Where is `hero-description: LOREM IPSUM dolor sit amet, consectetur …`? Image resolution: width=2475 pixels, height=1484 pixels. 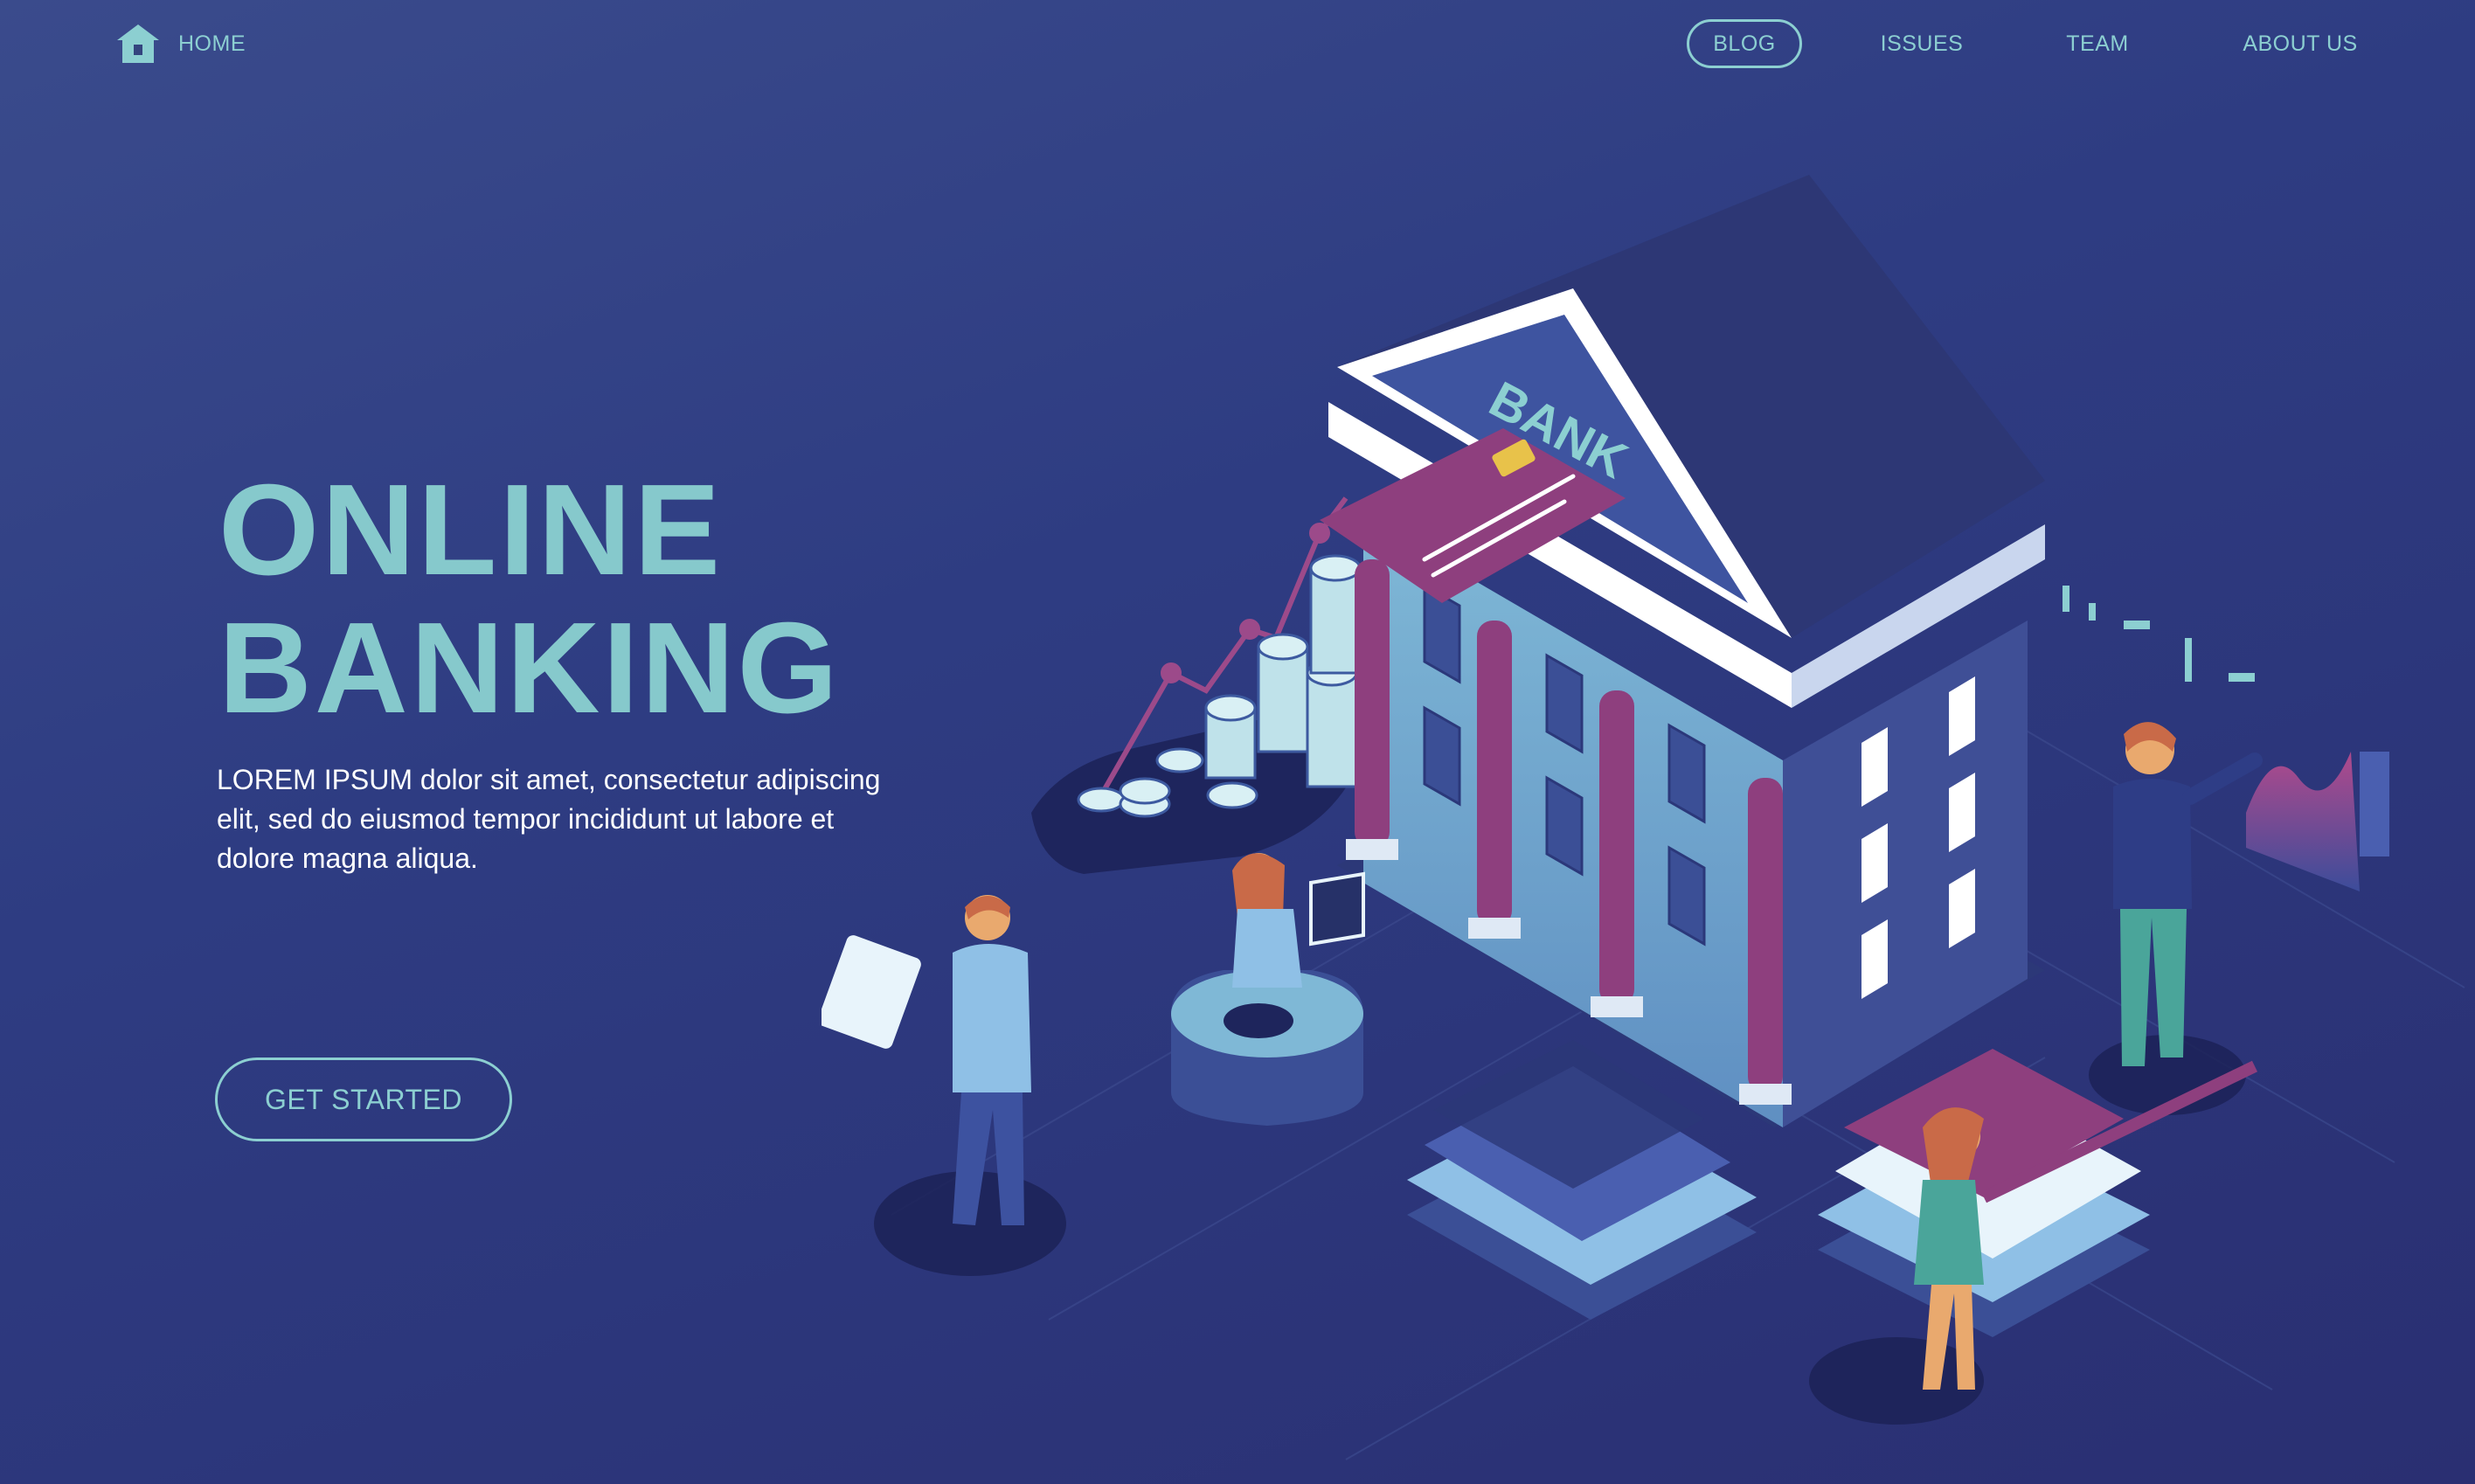 hero-description: LOREM IPSUM dolor sit amet, consectetur … is located at coordinates (549, 819).